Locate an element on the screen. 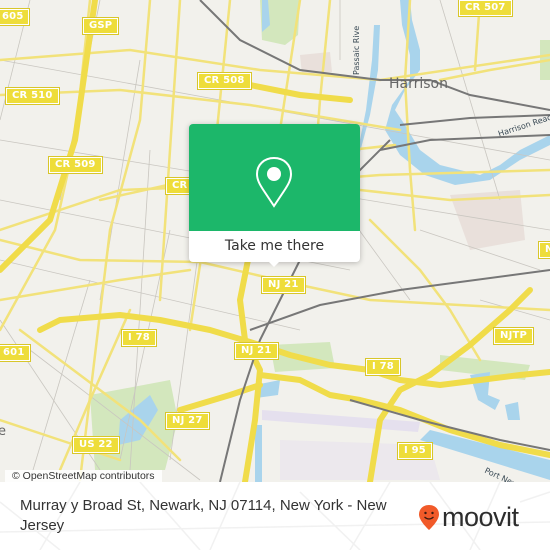 Image resolution: width=550 pixels, height=550 pixels. place-label-partial: e is located at coordinates (3, 431).